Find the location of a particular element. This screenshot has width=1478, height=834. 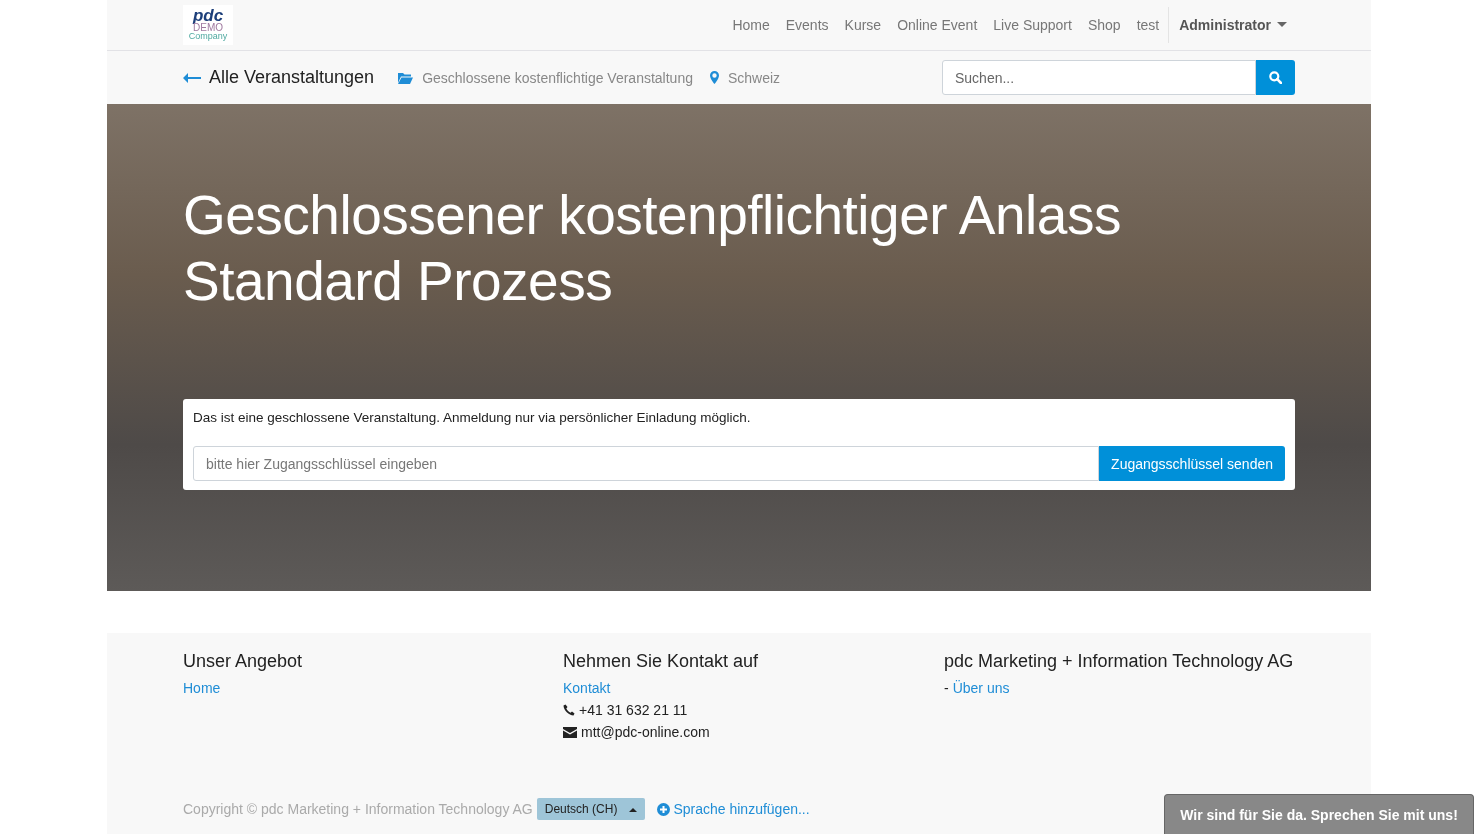

language-select: Deutsch (CH) is located at coordinates (591, 809).